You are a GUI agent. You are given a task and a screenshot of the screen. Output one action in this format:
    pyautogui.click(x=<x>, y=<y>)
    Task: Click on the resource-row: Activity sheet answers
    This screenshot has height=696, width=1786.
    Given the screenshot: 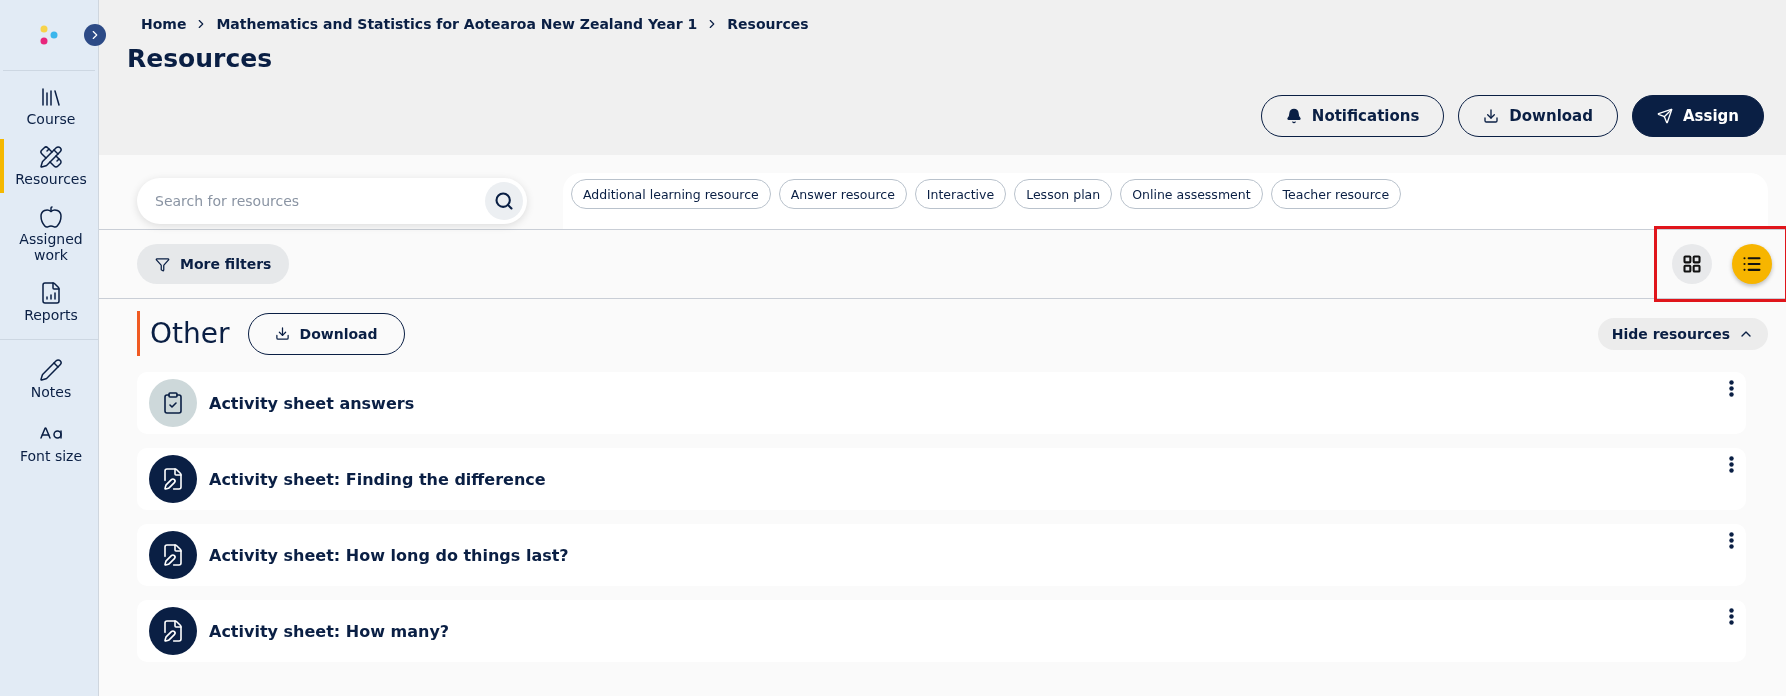 What is the action you would take?
    pyautogui.click(x=941, y=403)
    